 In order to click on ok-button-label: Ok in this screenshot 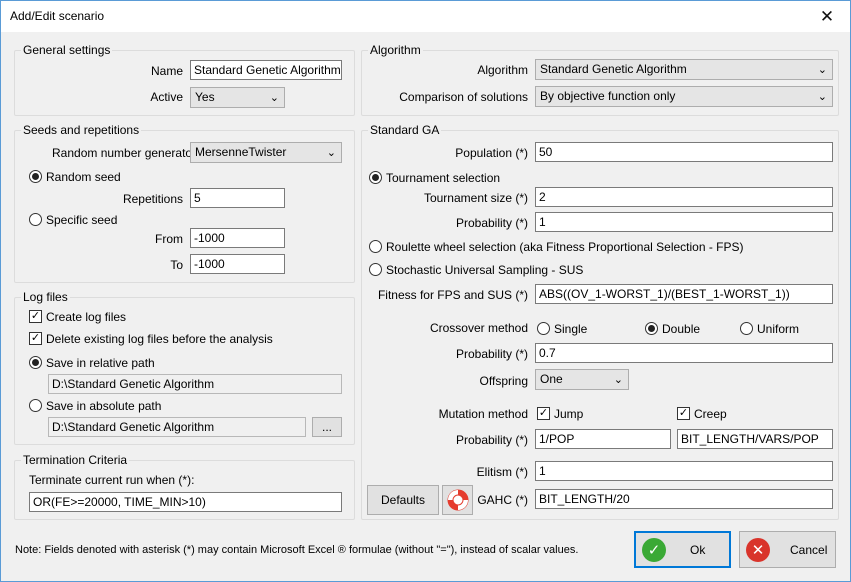, I will do `click(698, 549)`.